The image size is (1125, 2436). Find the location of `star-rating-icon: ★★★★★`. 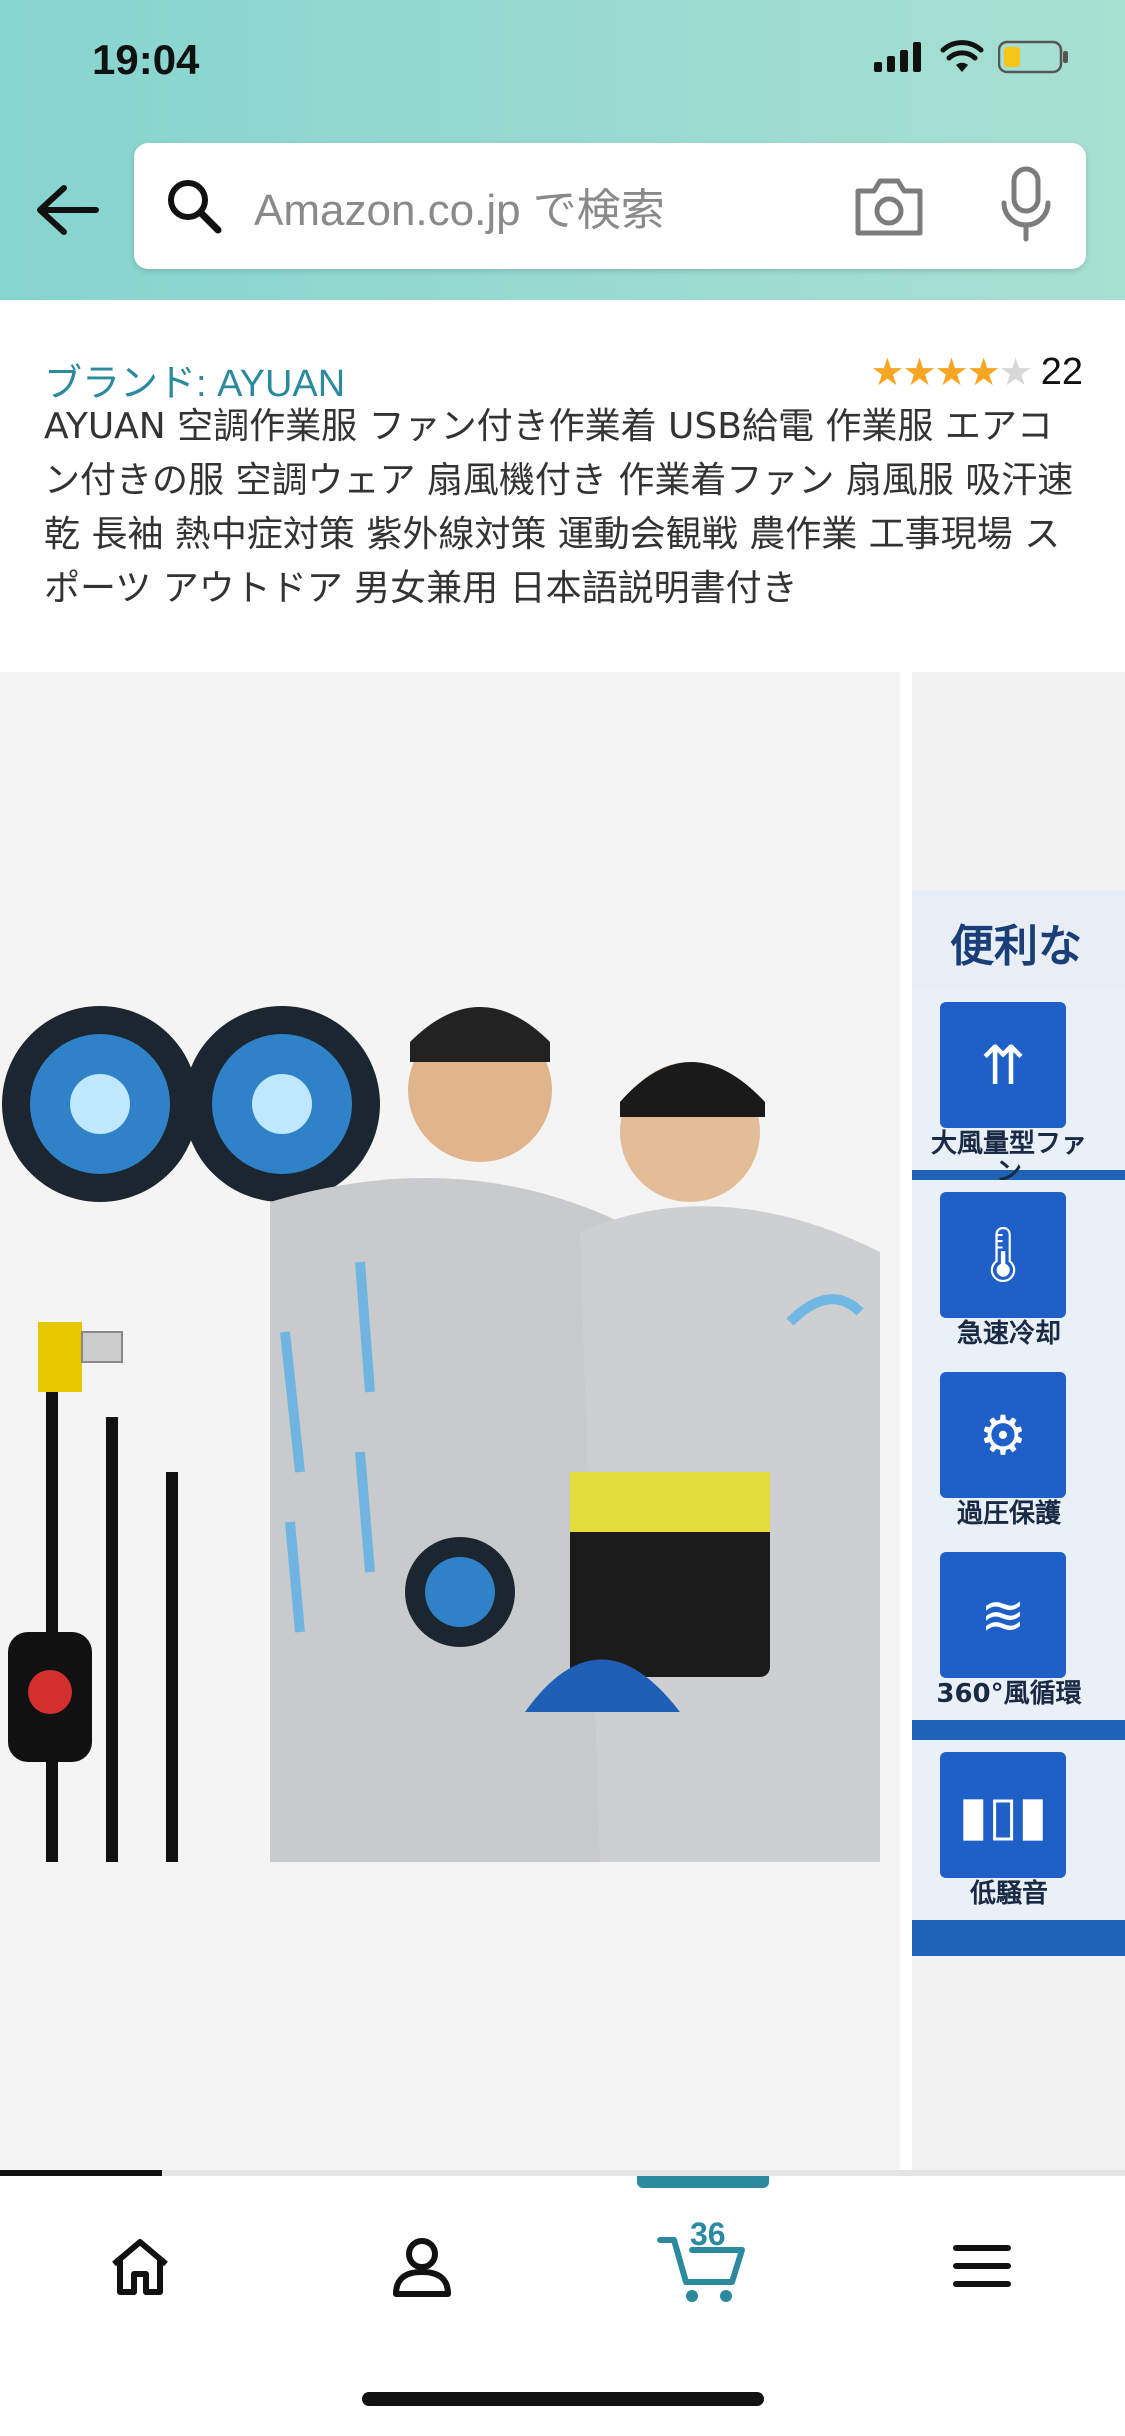

star-rating-icon: ★★★★★ is located at coordinates (951, 372).